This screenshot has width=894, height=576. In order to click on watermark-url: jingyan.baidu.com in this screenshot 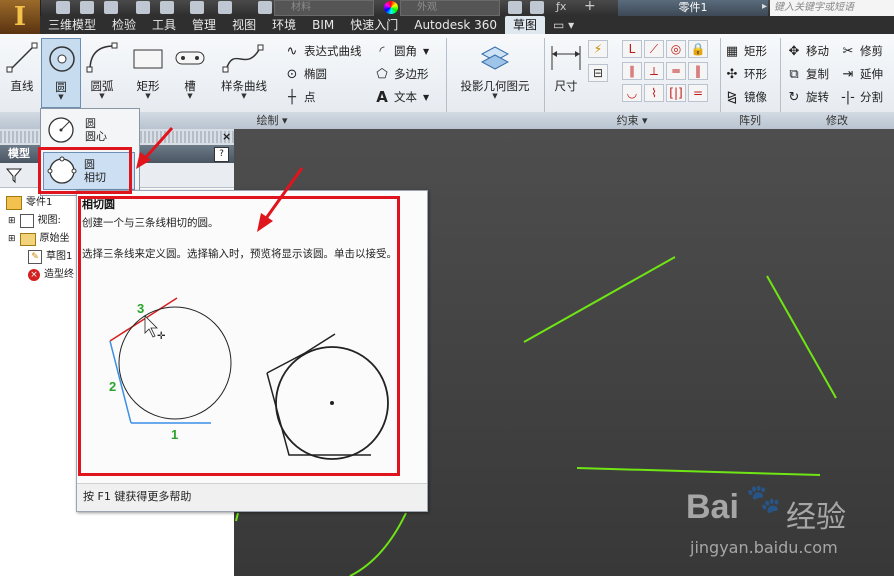, I will do `click(764, 547)`.